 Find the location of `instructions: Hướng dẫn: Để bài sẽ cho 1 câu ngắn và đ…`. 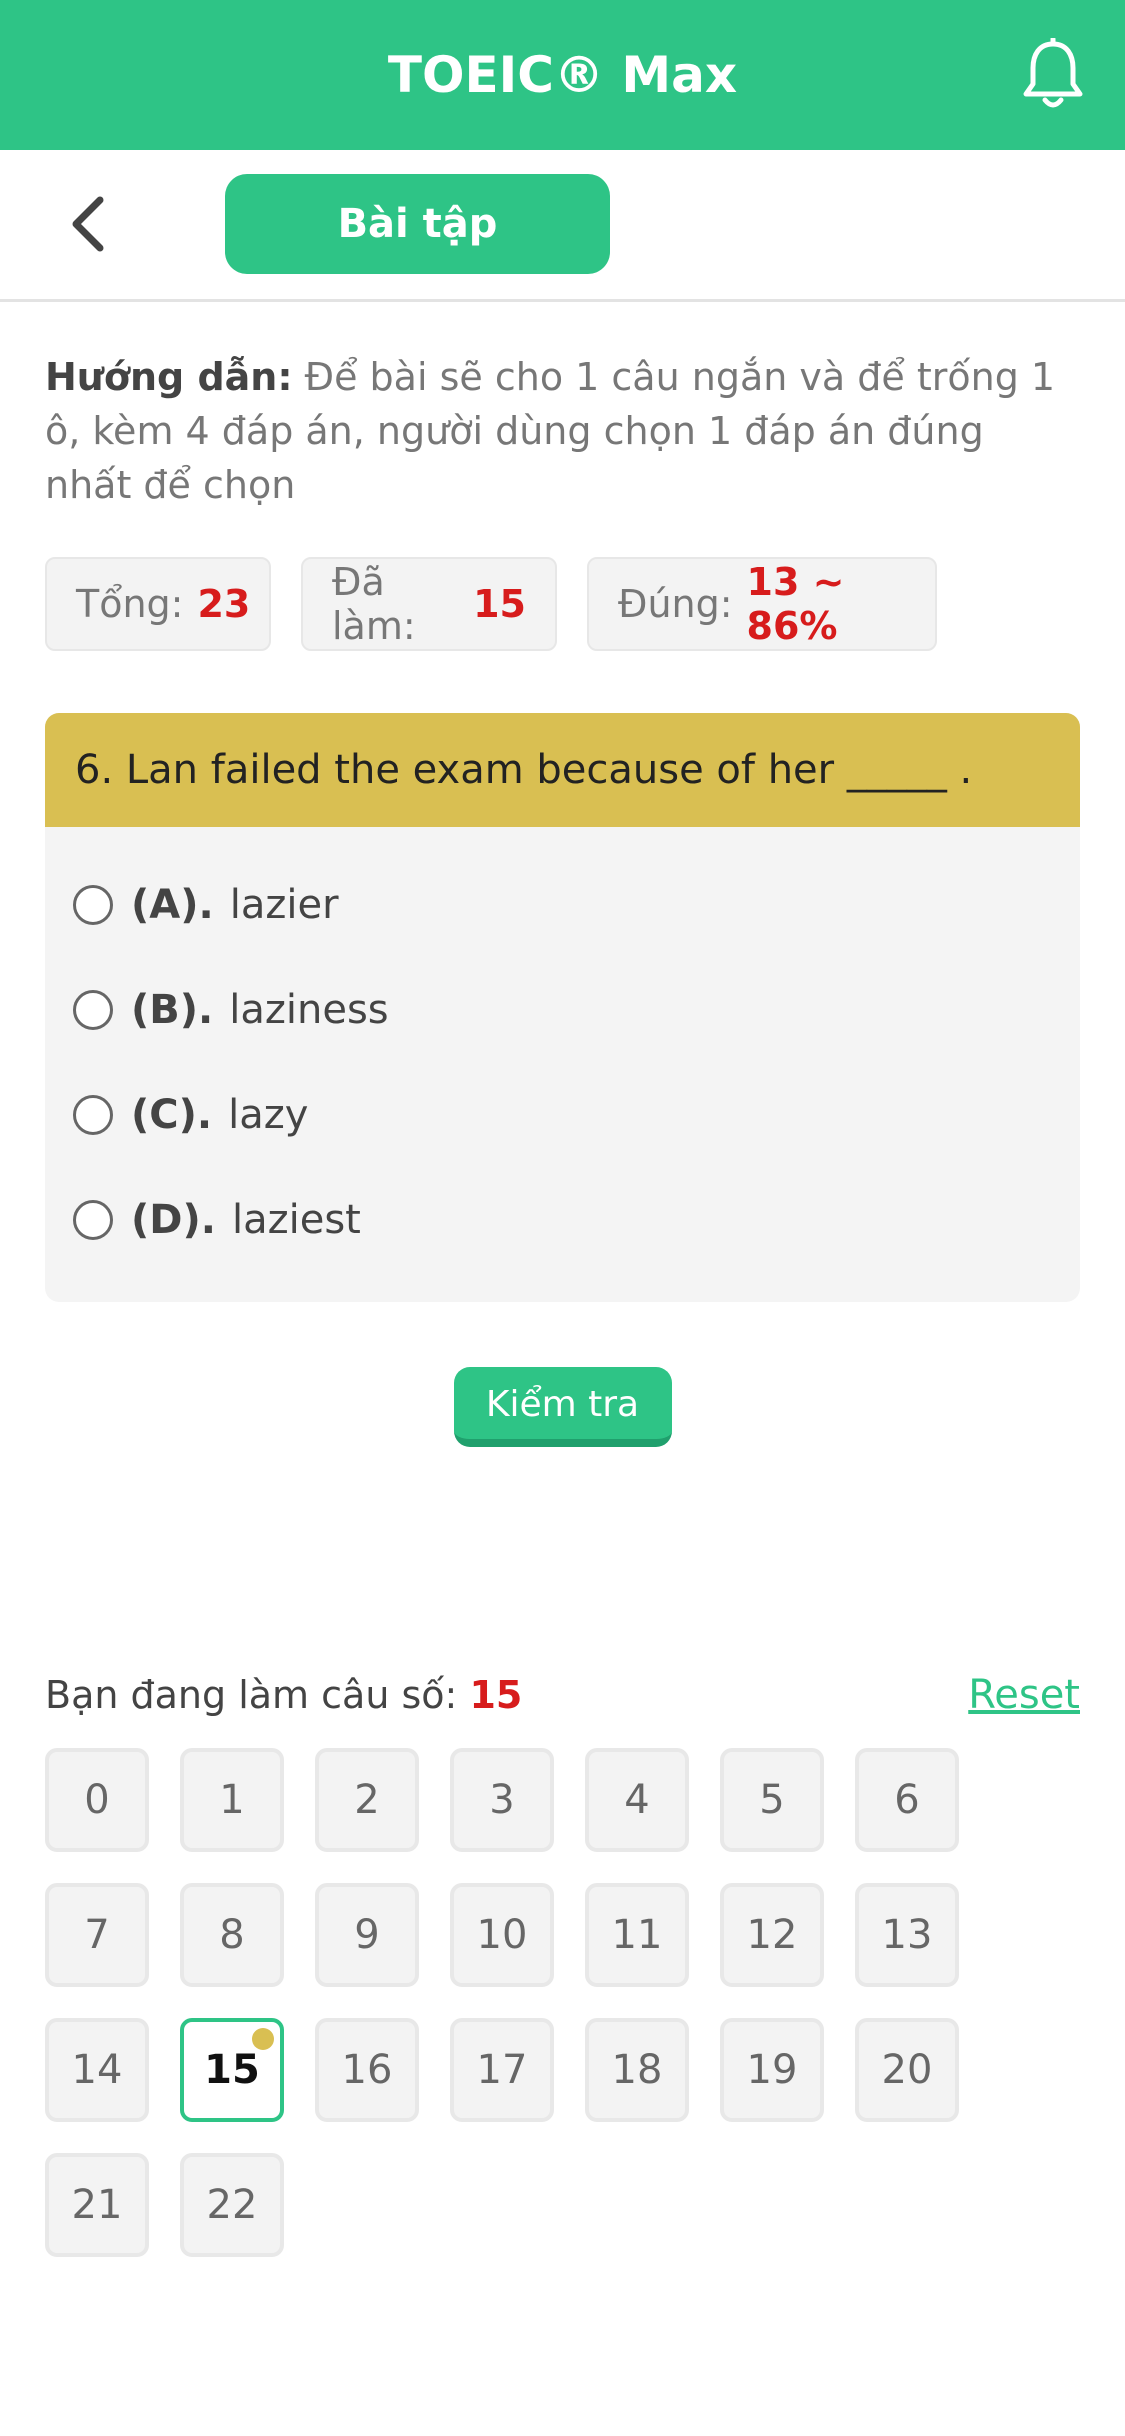

instructions: Hướng dẫn: Để bài sẽ cho 1 câu ngắn và đ… is located at coordinates (562, 431).